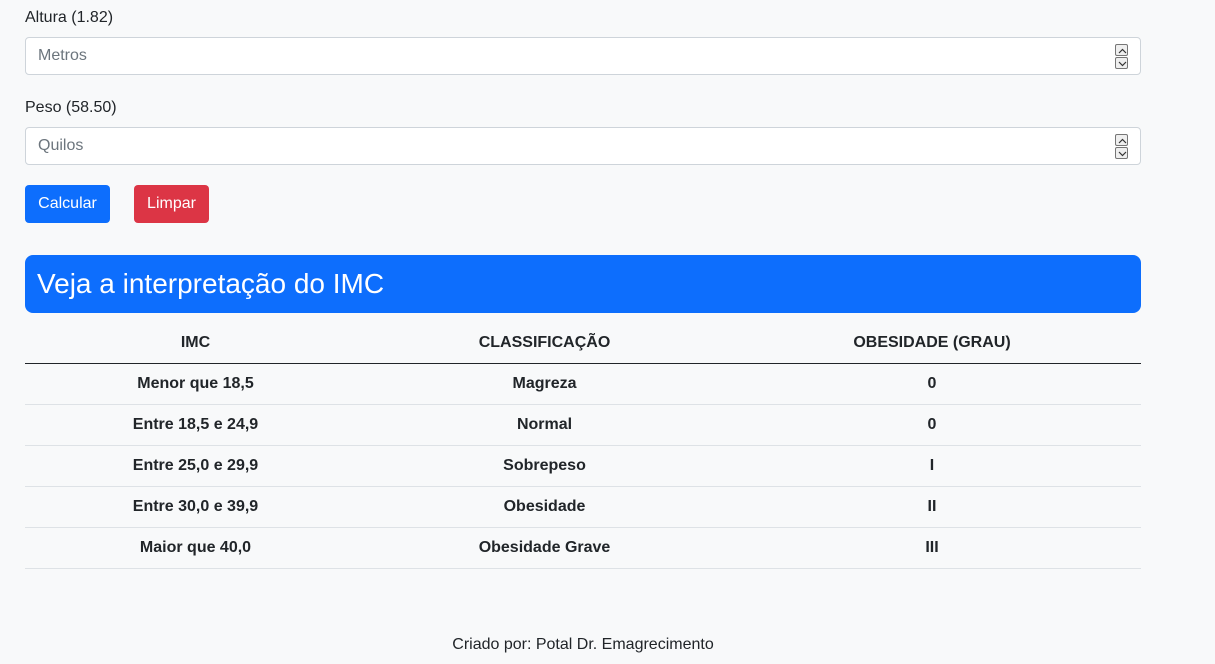 The image size is (1215, 664). I want to click on cell-classificacao: Obesidade Grave, so click(544, 548).